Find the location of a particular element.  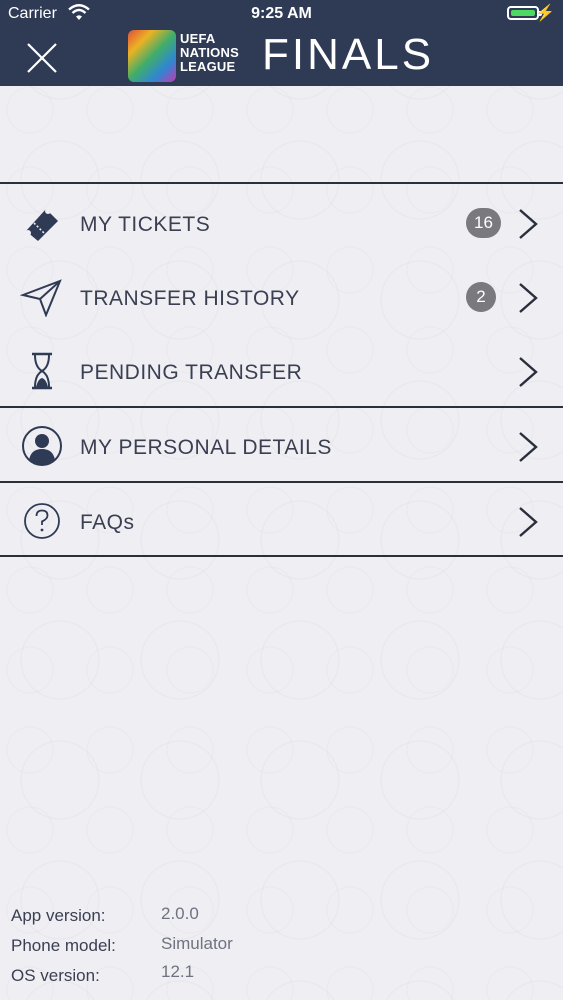

os-version-label: OS version: is located at coordinates (55, 975).